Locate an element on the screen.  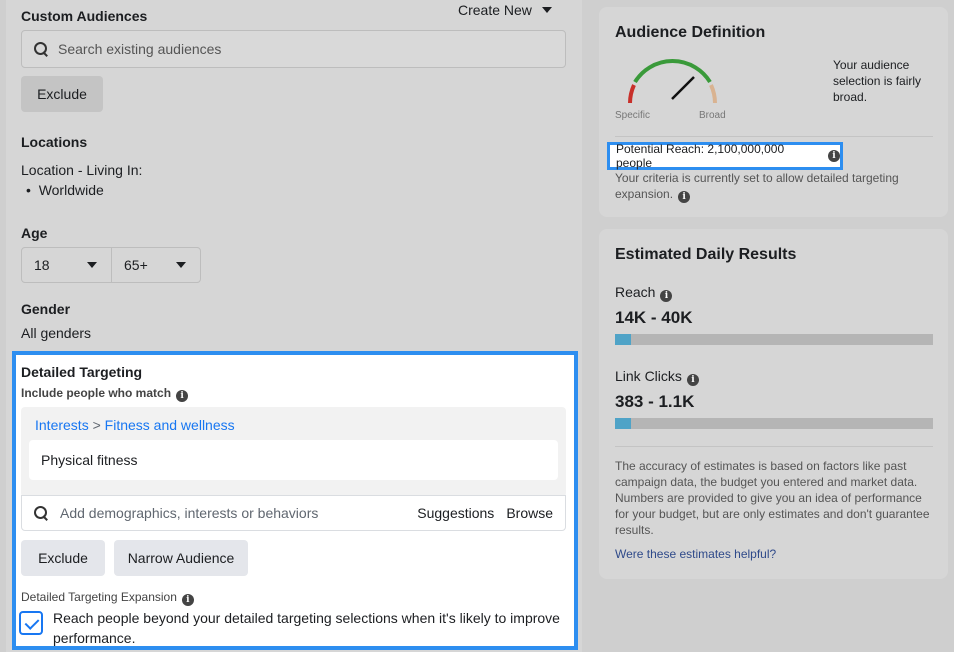
breadcrumb-interests-link: Interests is located at coordinates (62, 425).